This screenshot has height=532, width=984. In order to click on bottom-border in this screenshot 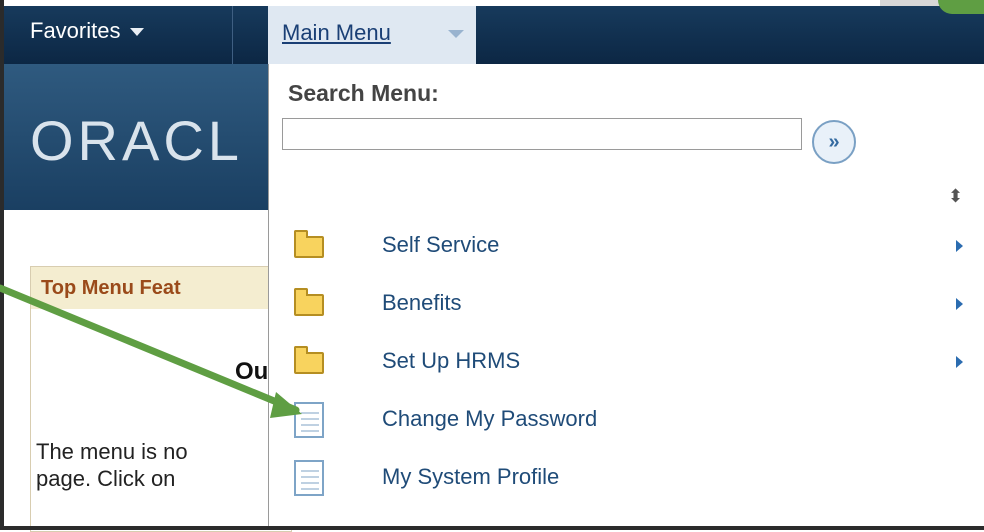, I will do `click(492, 528)`.